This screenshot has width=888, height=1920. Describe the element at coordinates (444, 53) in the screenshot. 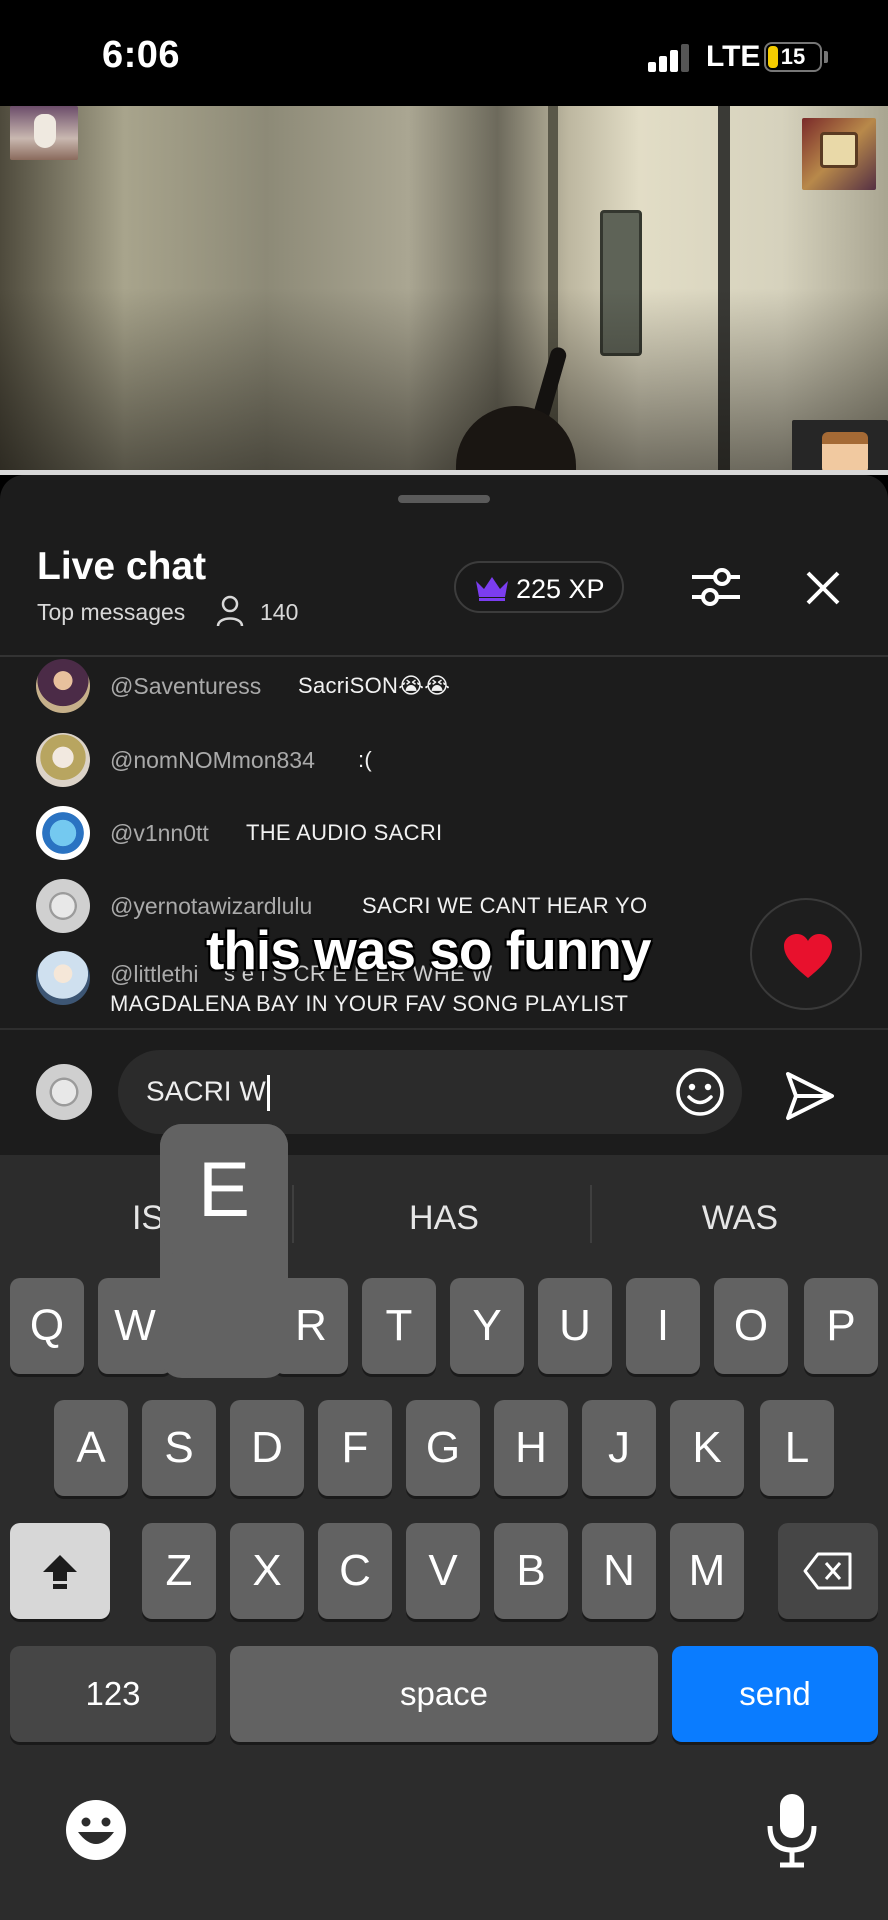

I see `status-bar: 6:06 LTE 15` at that location.